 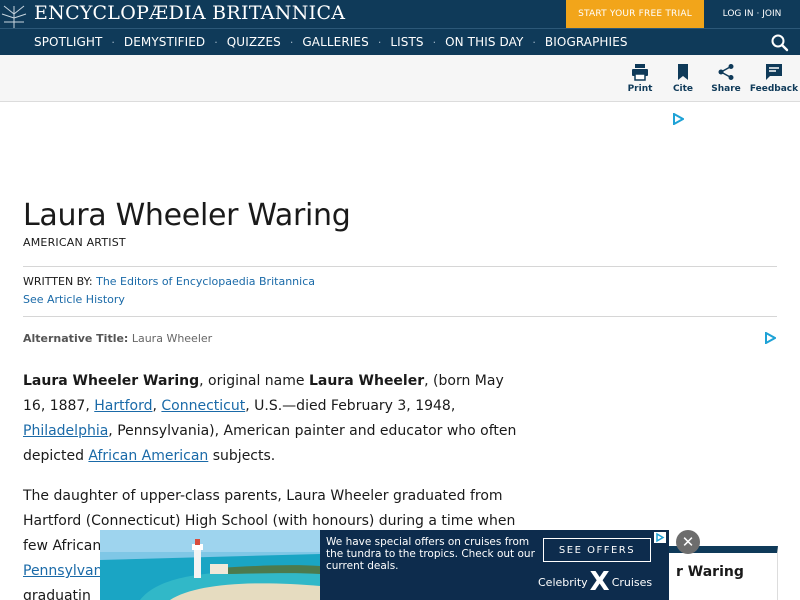 I want to click on start-free-trial-button: START YOUR FREE TRIAL, so click(x=635, y=14).